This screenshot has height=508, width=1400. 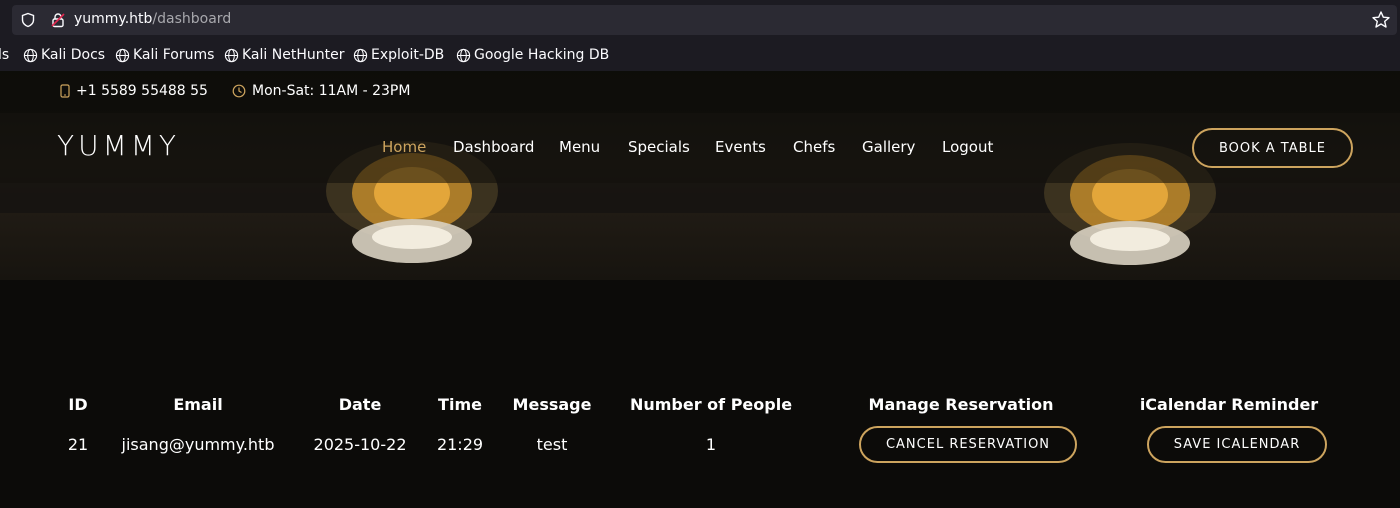 I want to click on cell-message: test, so click(x=552, y=444).